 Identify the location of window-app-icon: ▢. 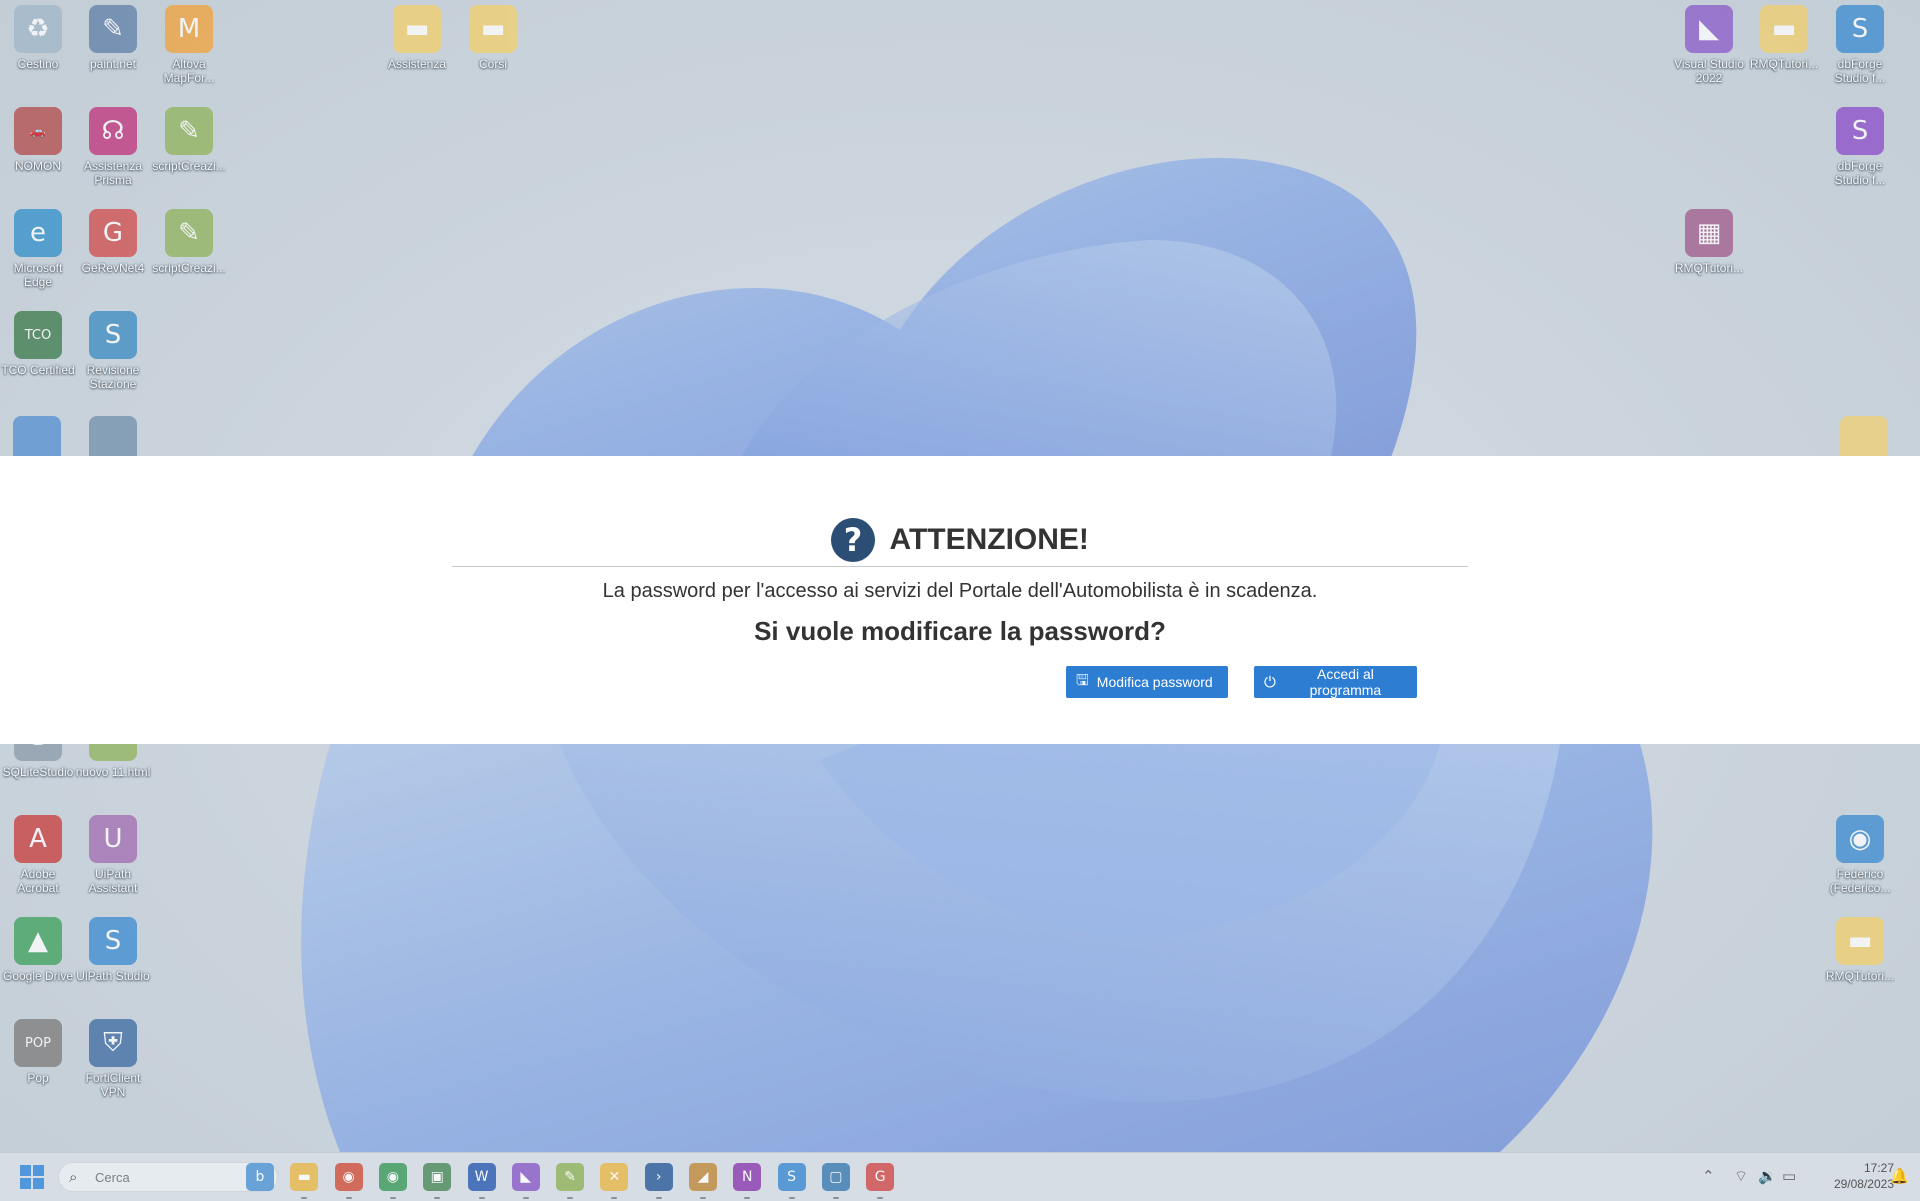
(835, 1177).